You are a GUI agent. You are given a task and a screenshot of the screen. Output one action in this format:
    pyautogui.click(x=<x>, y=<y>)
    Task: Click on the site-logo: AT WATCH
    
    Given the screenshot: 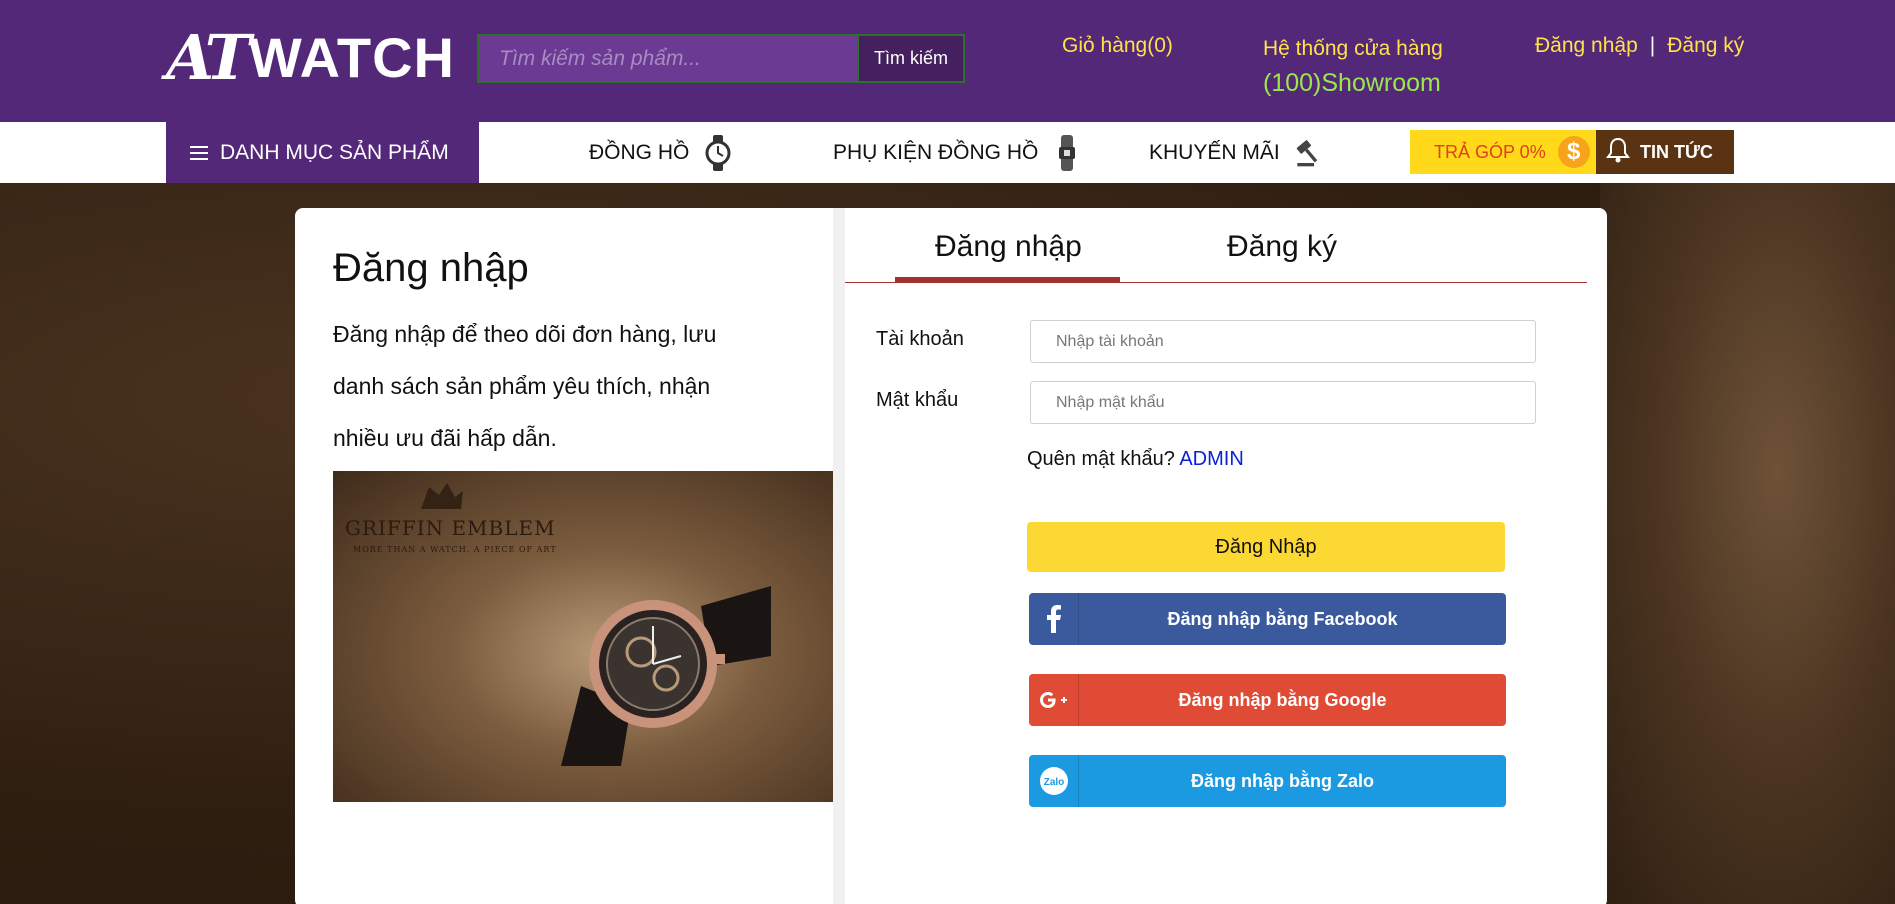 What is the action you would take?
    pyautogui.click(x=310, y=57)
    